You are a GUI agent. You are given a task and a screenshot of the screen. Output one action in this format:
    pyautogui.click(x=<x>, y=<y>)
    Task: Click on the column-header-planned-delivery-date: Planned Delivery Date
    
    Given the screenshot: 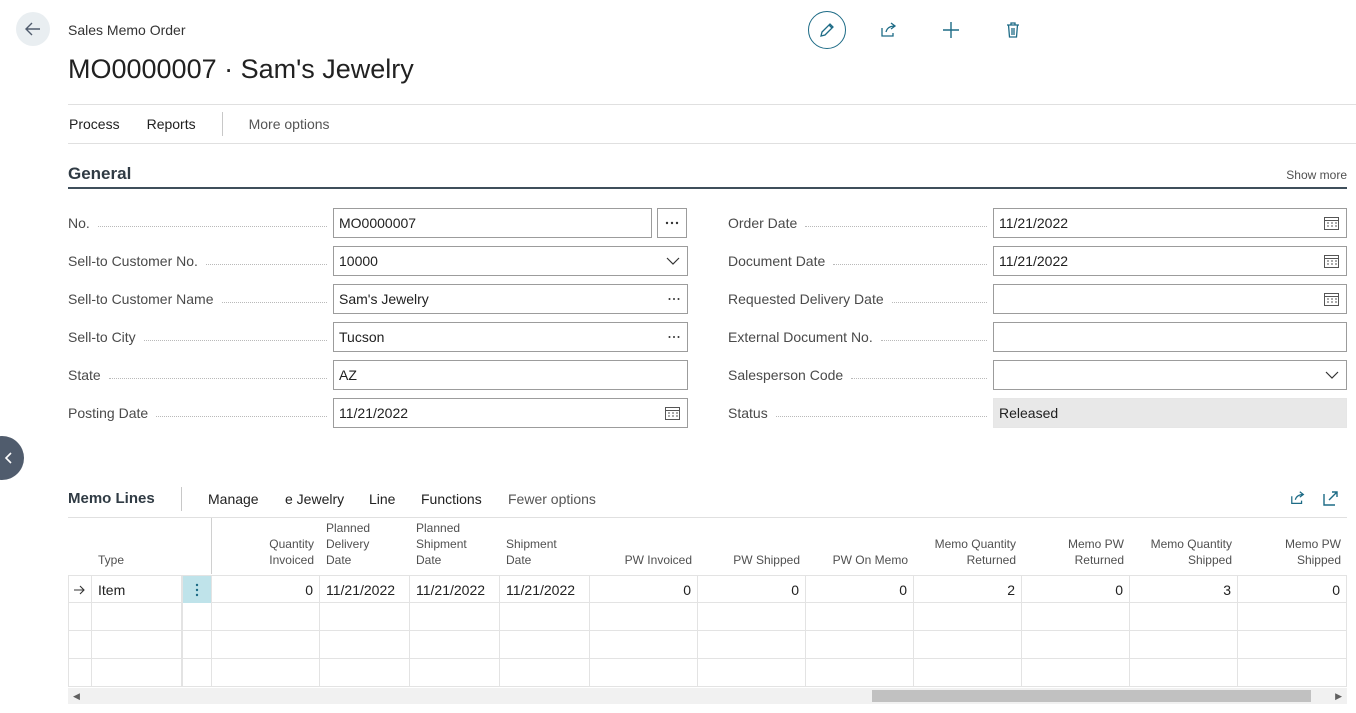 What is the action you would take?
    pyautogui.click(x=365, y=544)
    